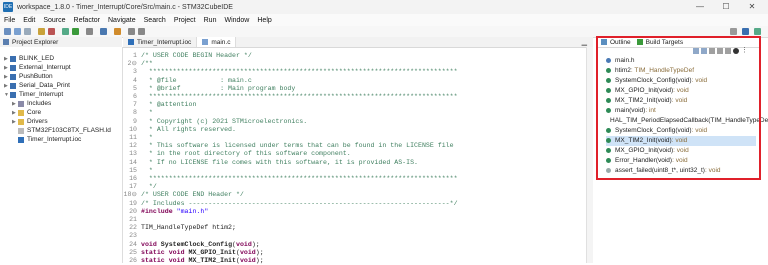 The width and height of the screenshot is (768, 265). What do you see at coordinates (196, 80) in the screenshot?
I see `code-token: * @file : main.c` at bounding box center [196, 80].